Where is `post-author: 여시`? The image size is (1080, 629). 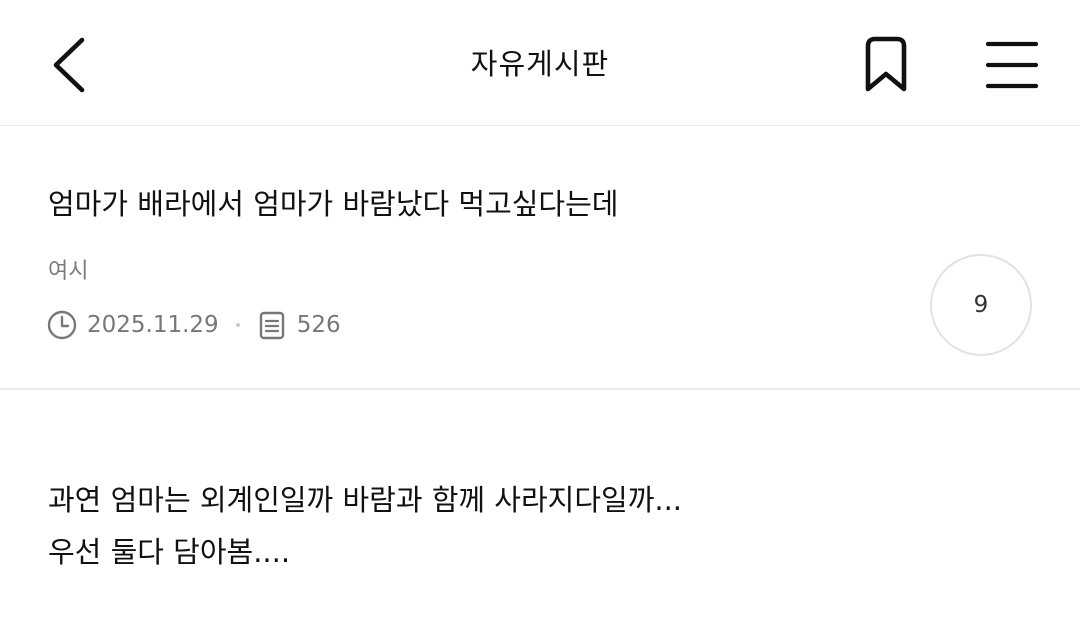 post-author: 여시 is located at coordinates (68, 271).